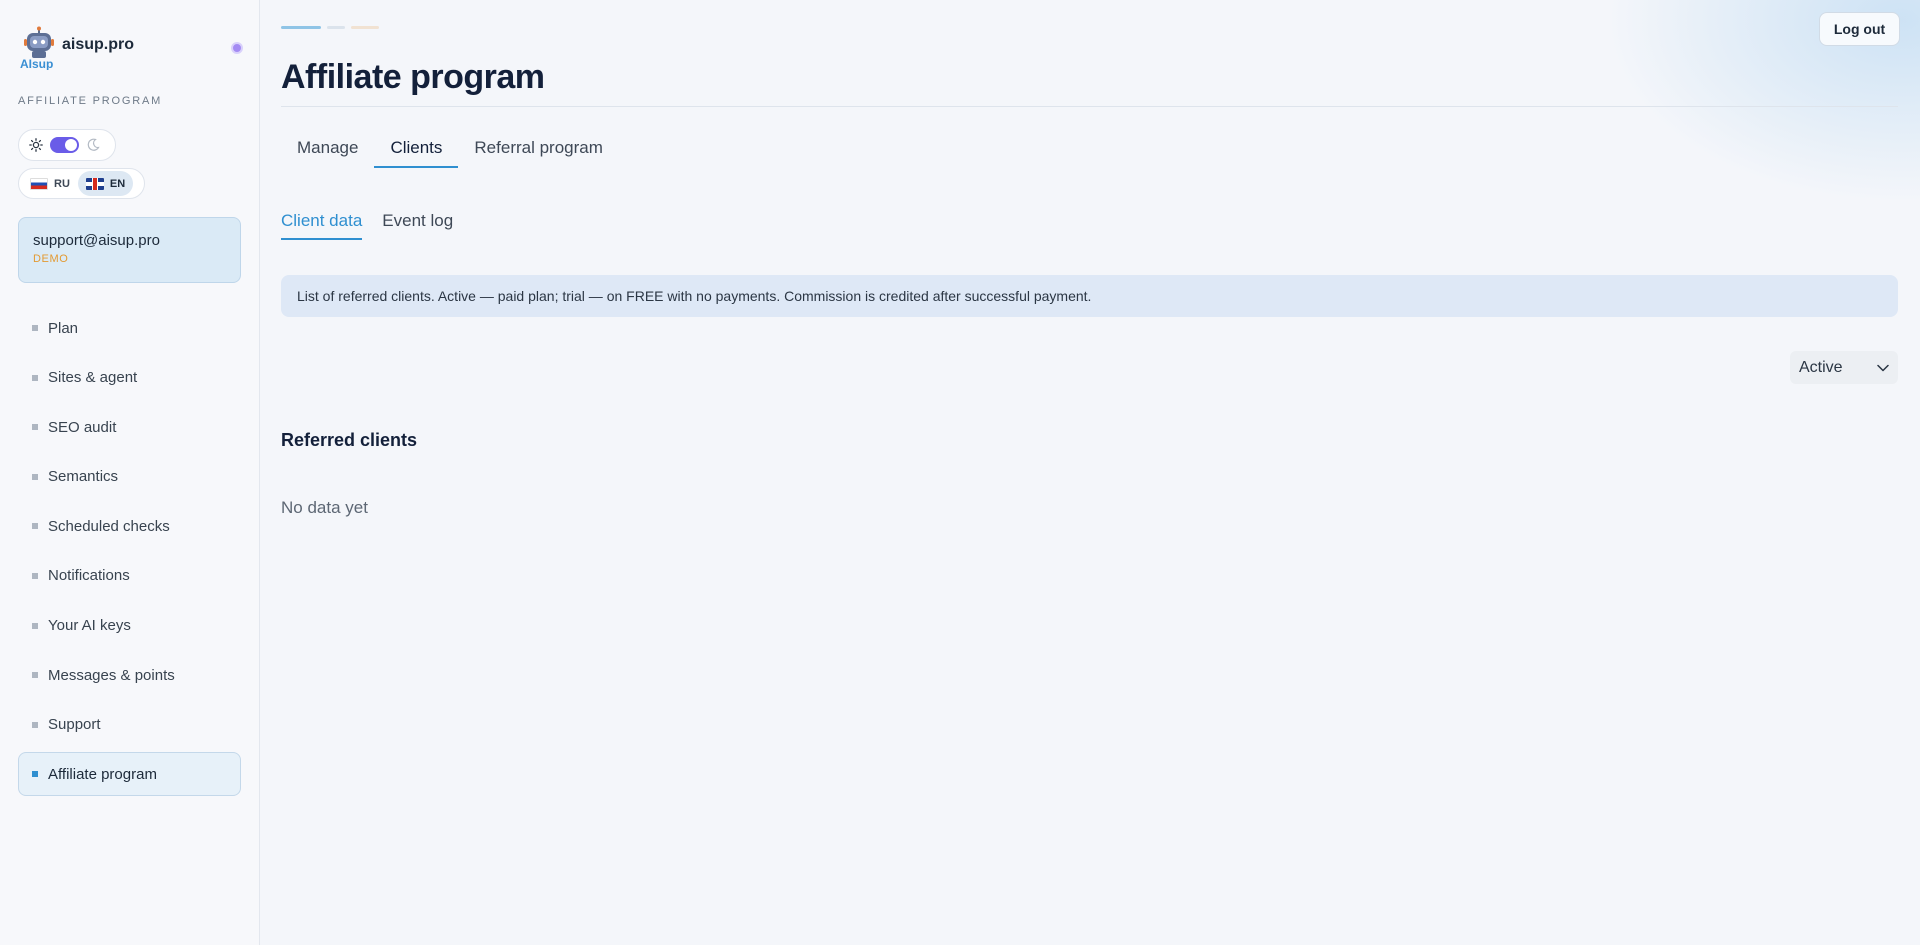  I want to click on lang-en-button: EN, so click(105, 183).